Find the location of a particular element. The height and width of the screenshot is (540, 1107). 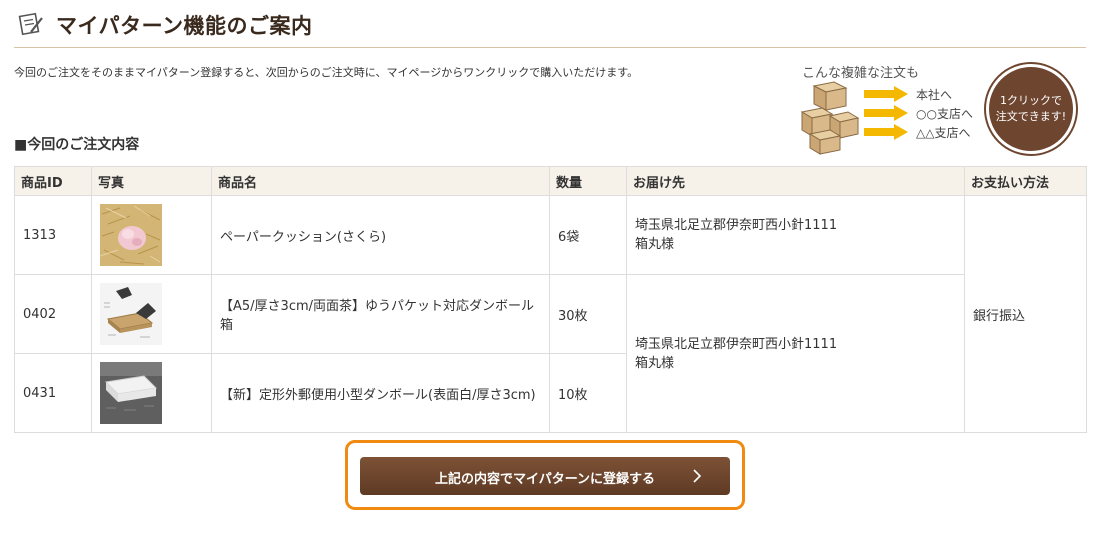

promo-destination: 本社へ is located at coordinates (934, 95).